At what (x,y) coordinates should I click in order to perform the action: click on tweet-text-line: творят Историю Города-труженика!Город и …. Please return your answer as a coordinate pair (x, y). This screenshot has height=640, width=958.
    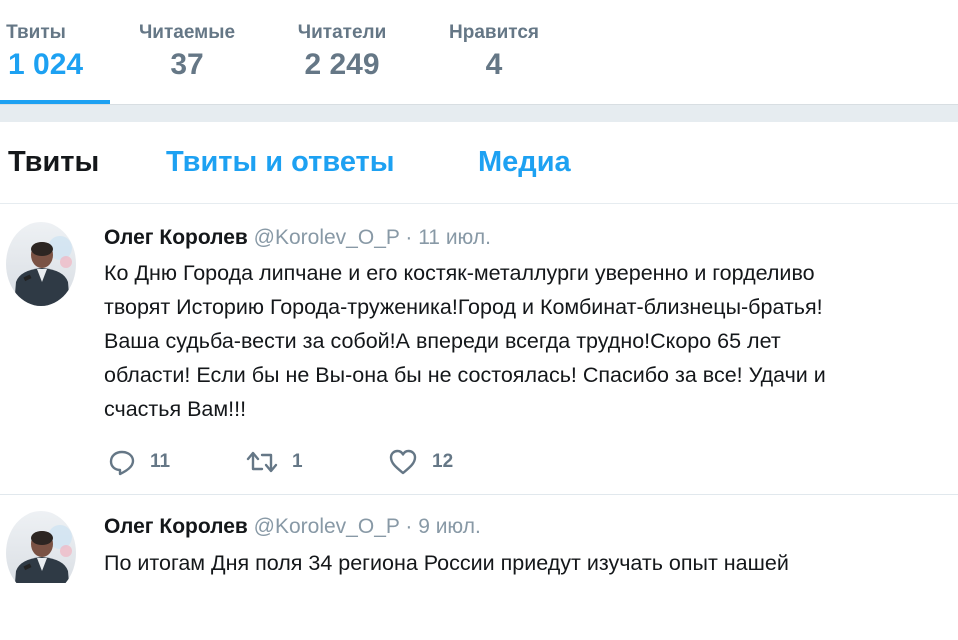
    Looking at the image, I should click on (463, 307).